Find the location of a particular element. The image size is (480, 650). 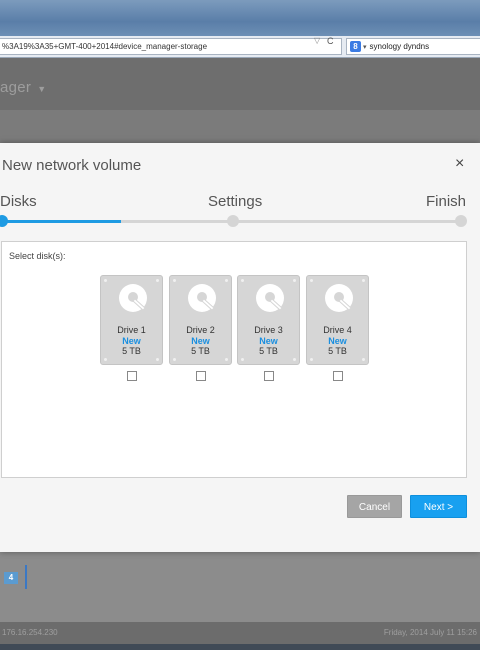

drive-4-checkbox is located at coordinates (338, 376).